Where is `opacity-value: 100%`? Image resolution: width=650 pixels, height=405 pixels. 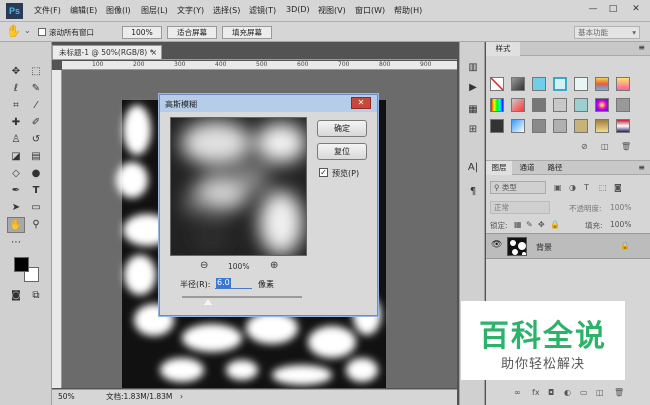 opacity-value: 100% is located at coordinates (620, 207).